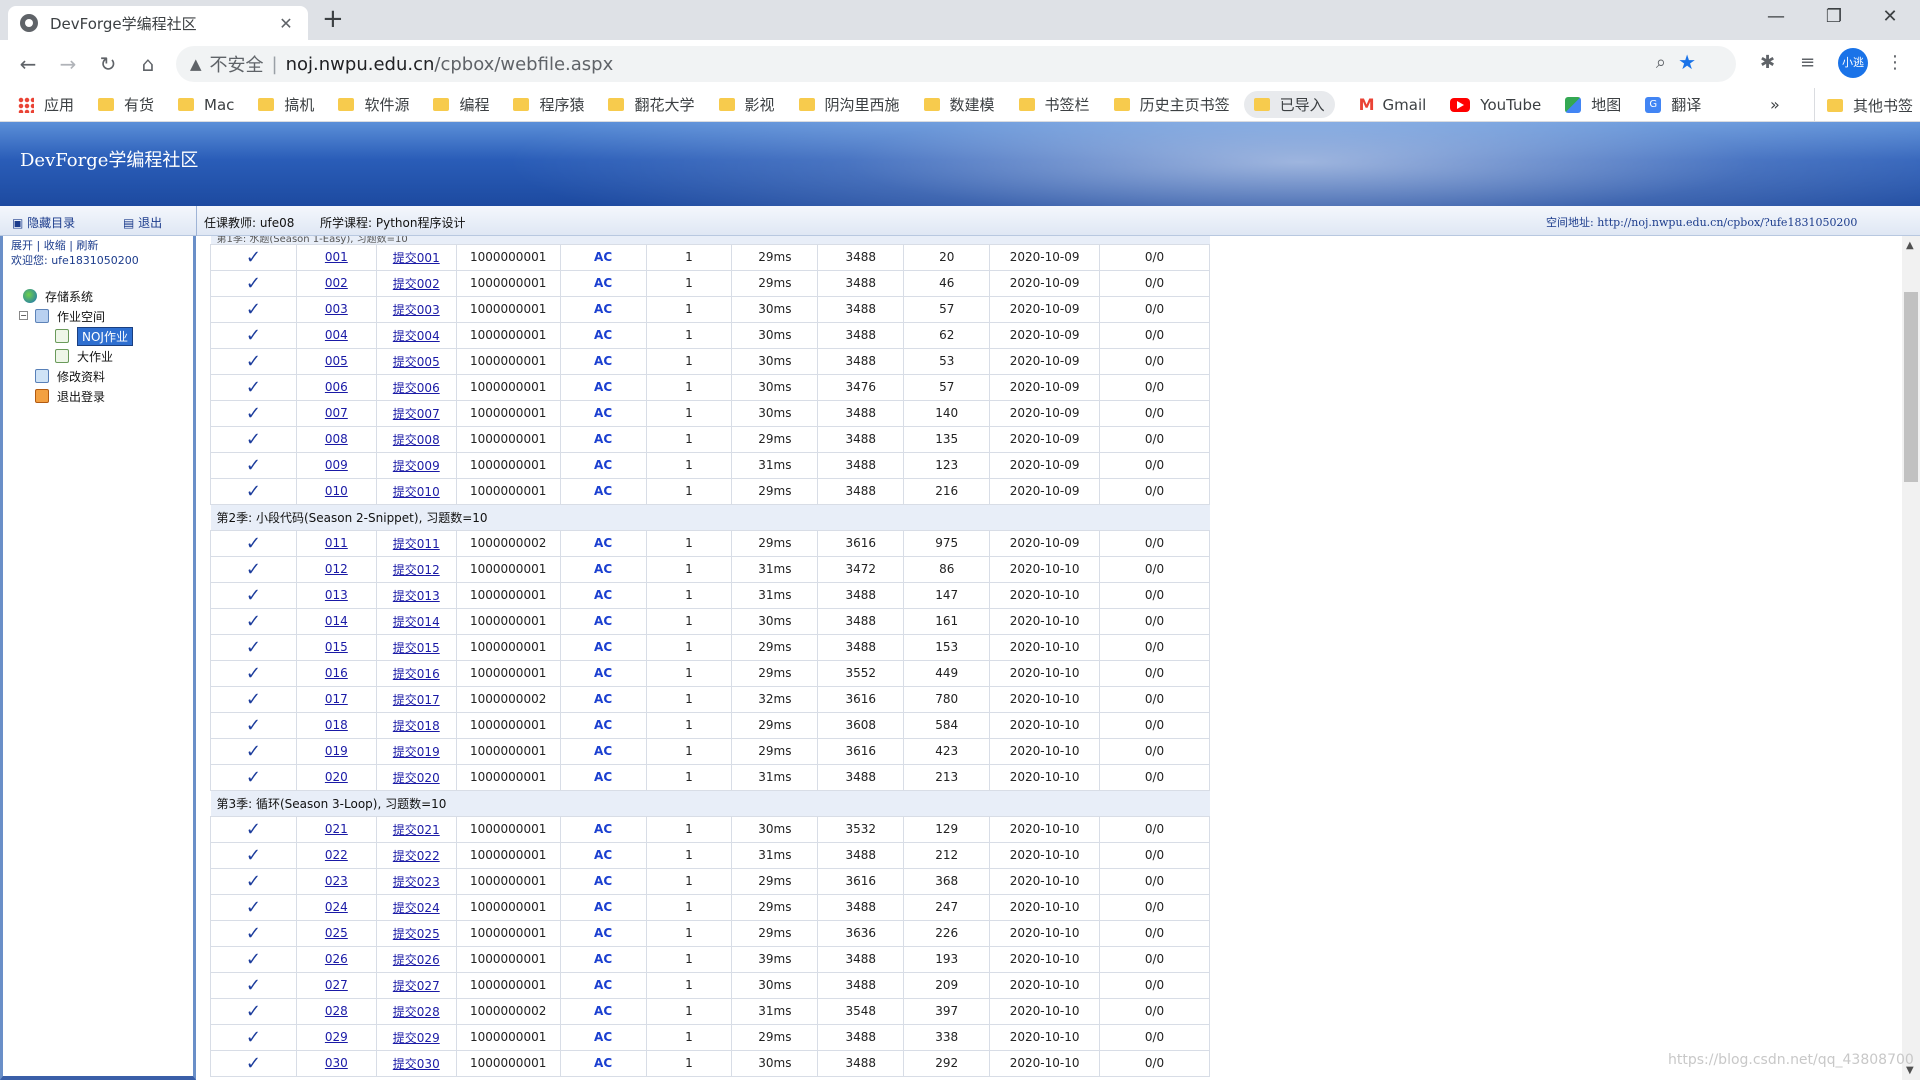 The width and height of the screenshot is (1920, 1080). I want to click on tree-item-workspace: − 作业空间, so click(76, 316).